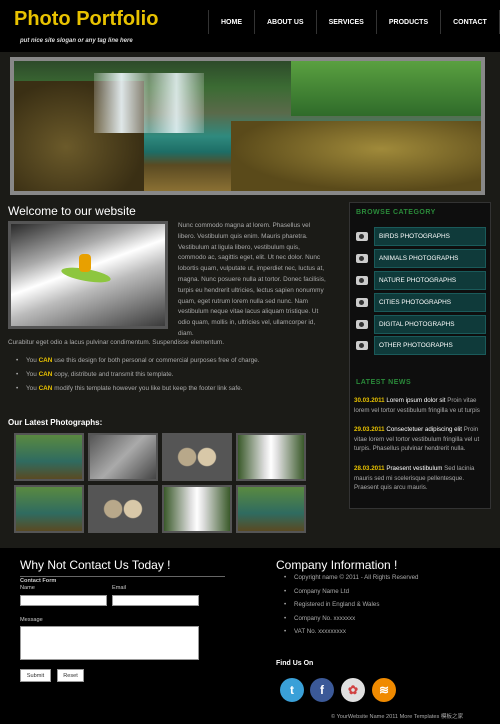  Describe the element at coordinates (384, 382) in the screenshot. I see `latest-news-title: LATEST NEWS` at that location.